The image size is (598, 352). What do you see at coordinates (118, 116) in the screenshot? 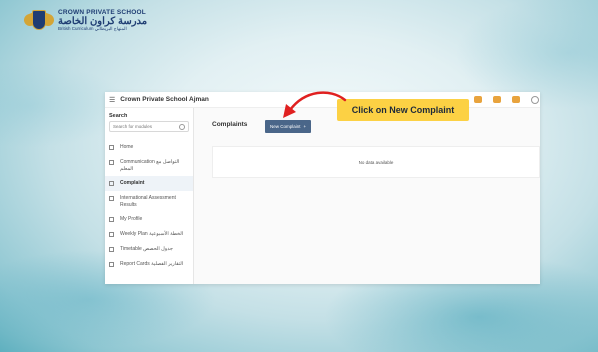
I see `search-label: Search` at bounding box center [118, 116].